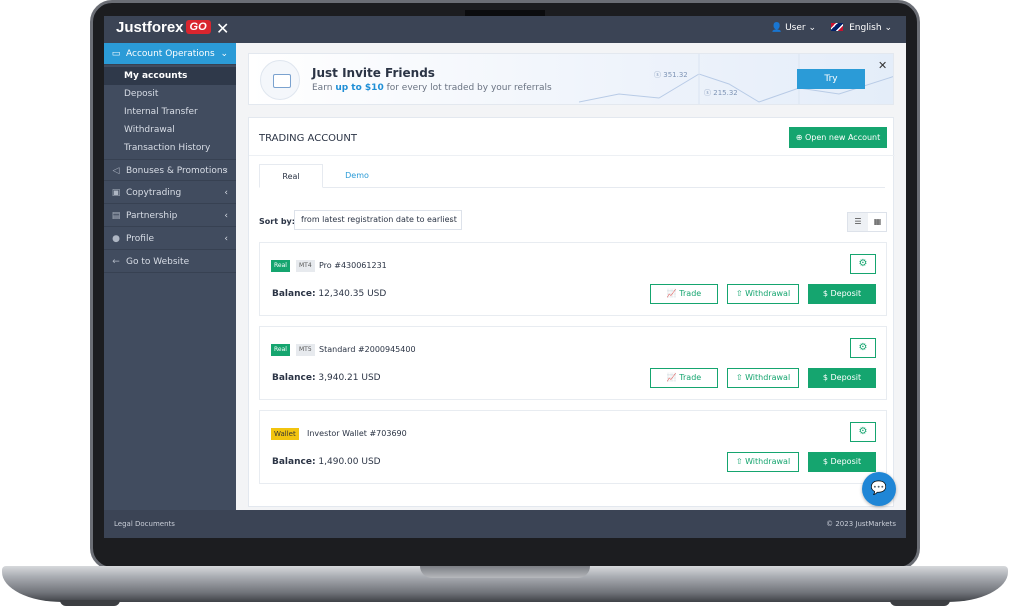 This screenshot has height=610, width=1010. I want to click on sidebar-item-transaction-history: Transaction History, so click(170, 148).